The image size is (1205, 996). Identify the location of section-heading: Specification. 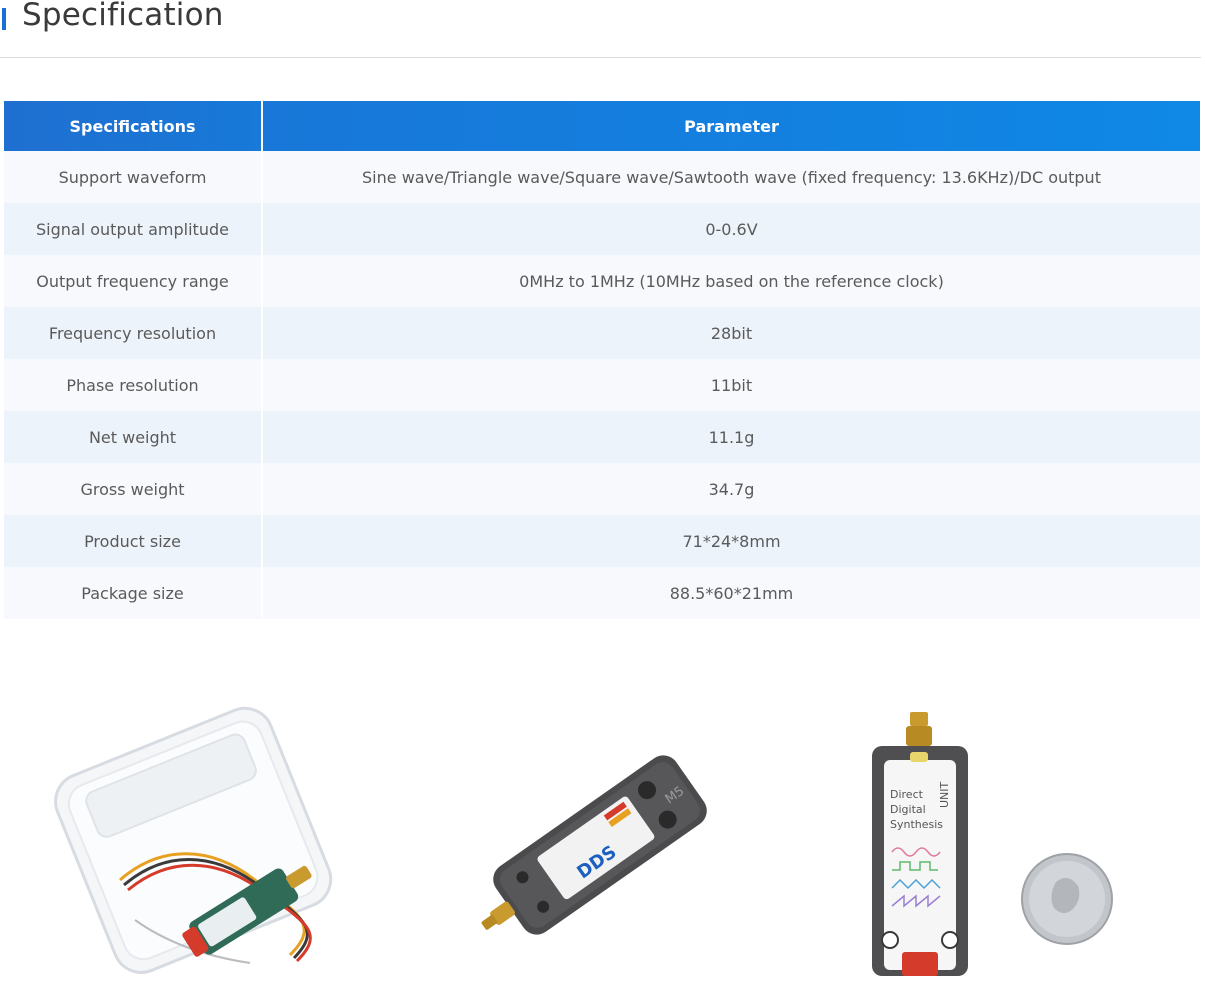
(600, 29).